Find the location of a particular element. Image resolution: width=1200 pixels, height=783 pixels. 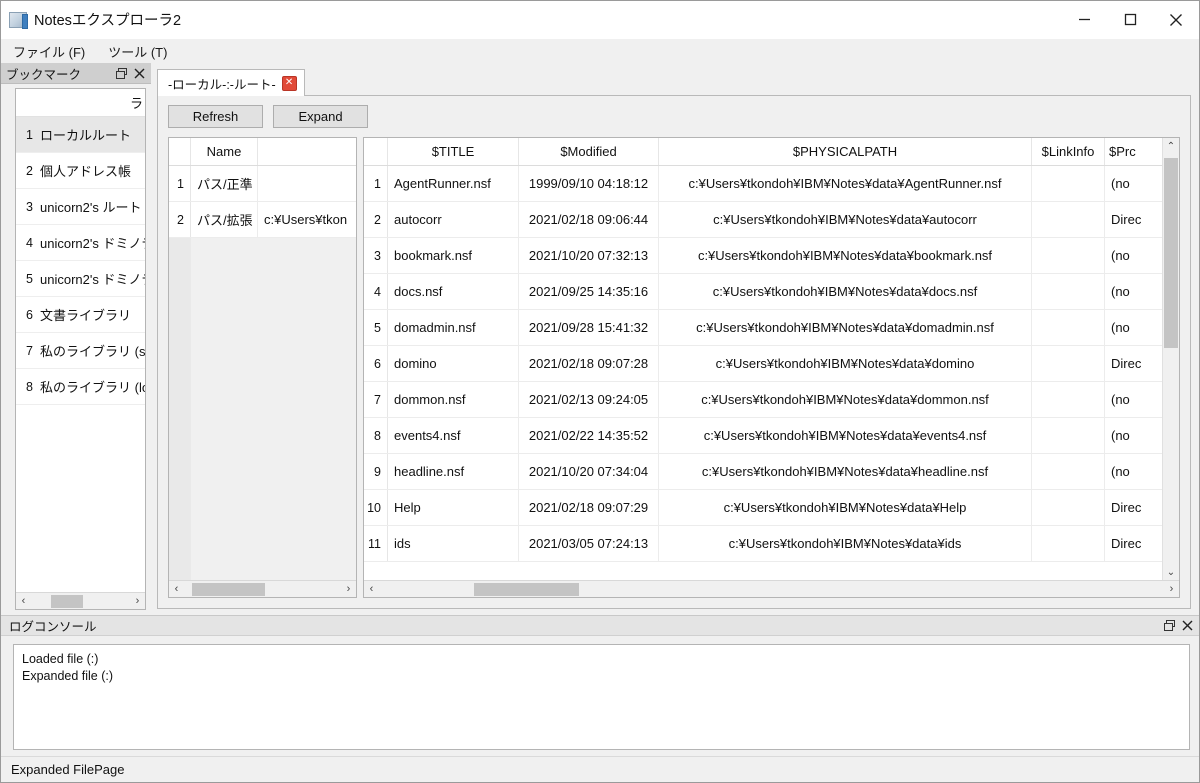

column-header-modified: $Modified is located at coordinates (589, 151).